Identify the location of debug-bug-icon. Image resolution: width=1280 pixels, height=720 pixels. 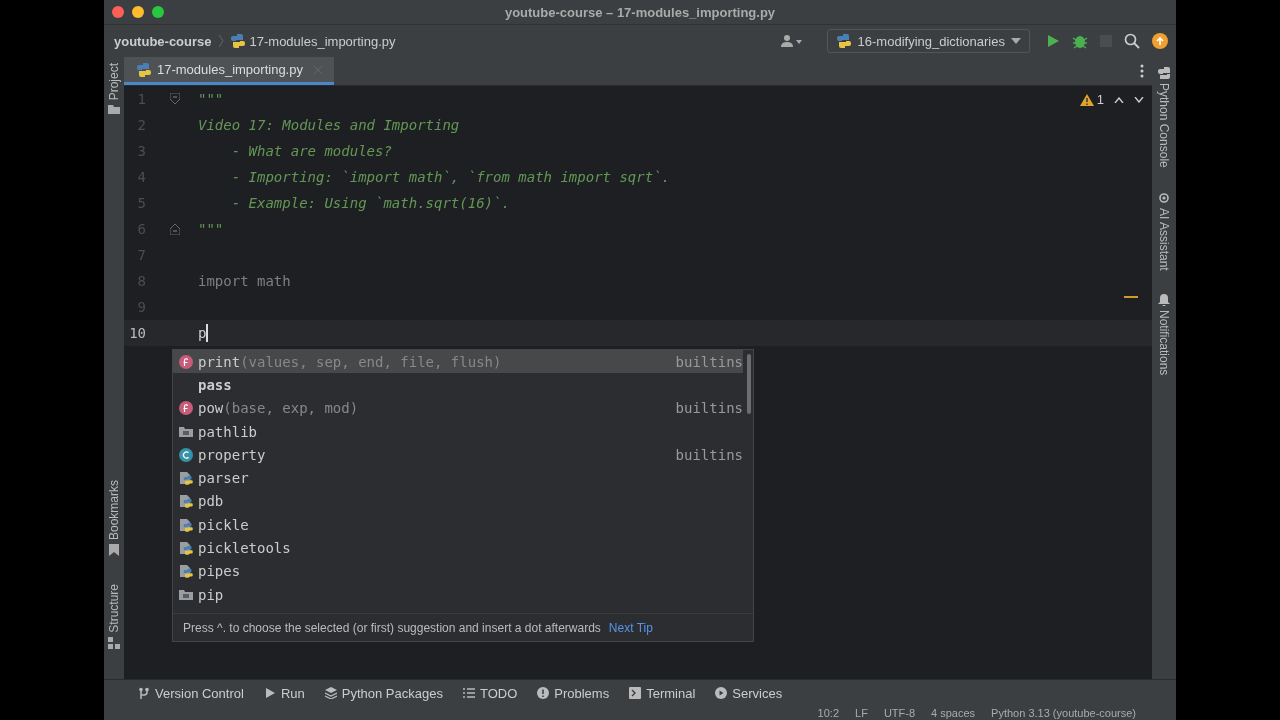
(1080, 41).